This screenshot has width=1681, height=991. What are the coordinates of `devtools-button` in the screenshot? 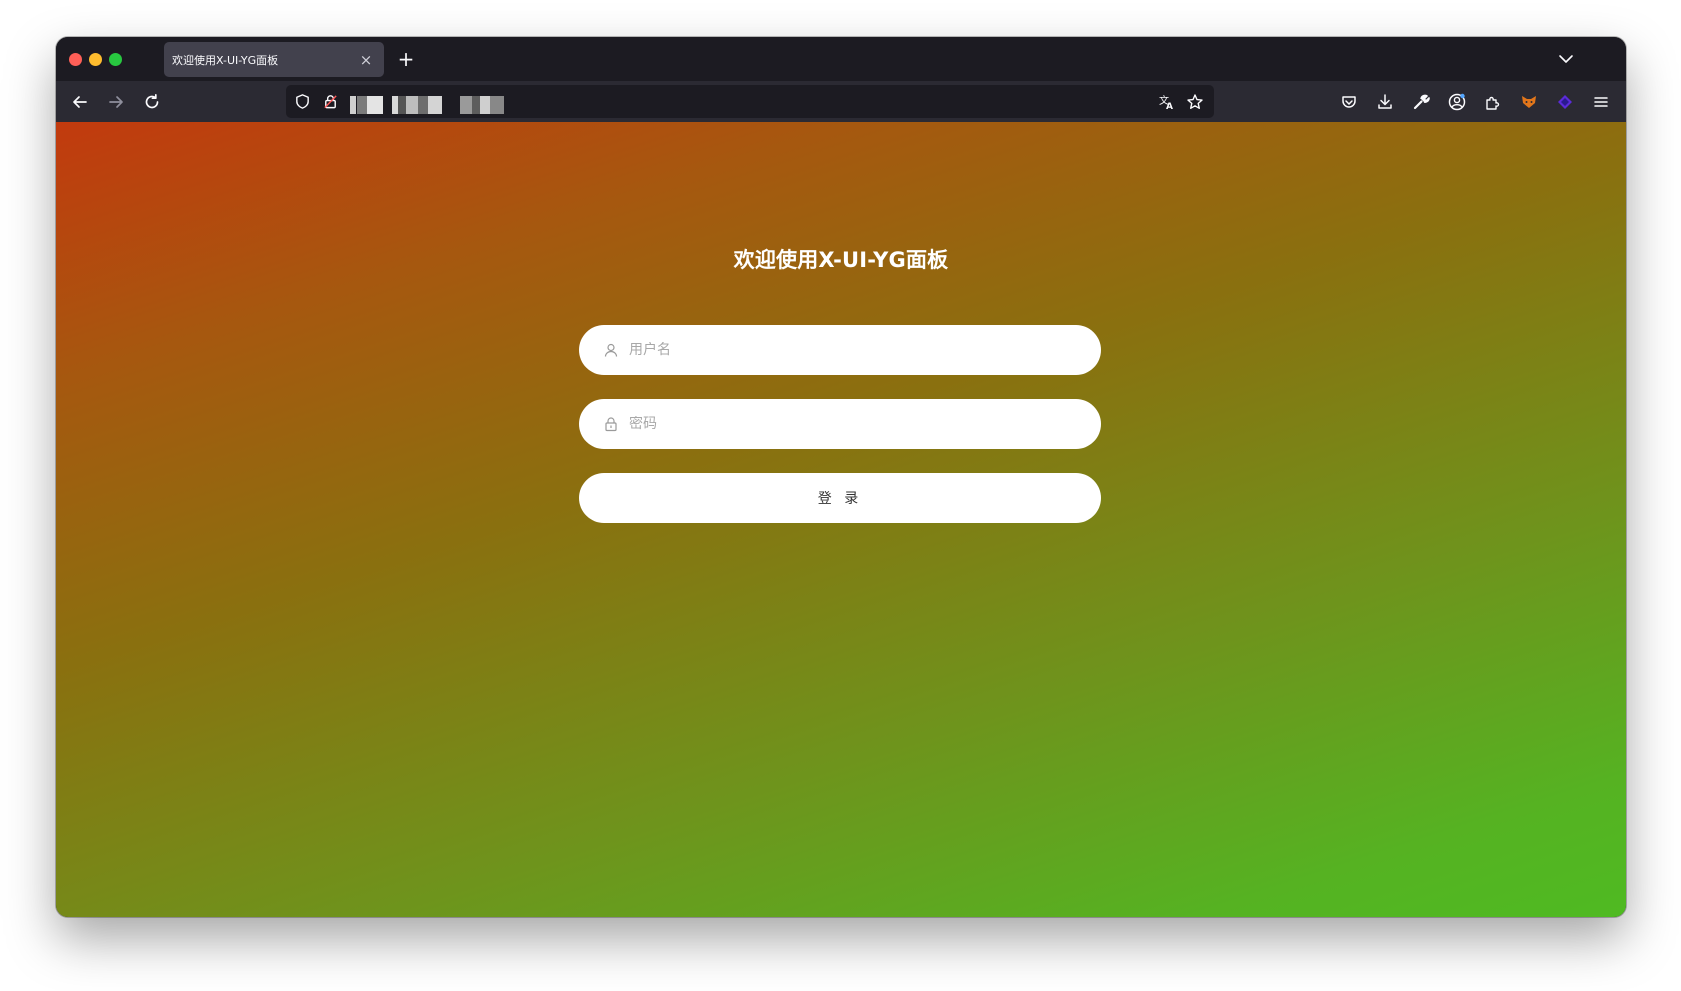 It's located at (1421, 102).